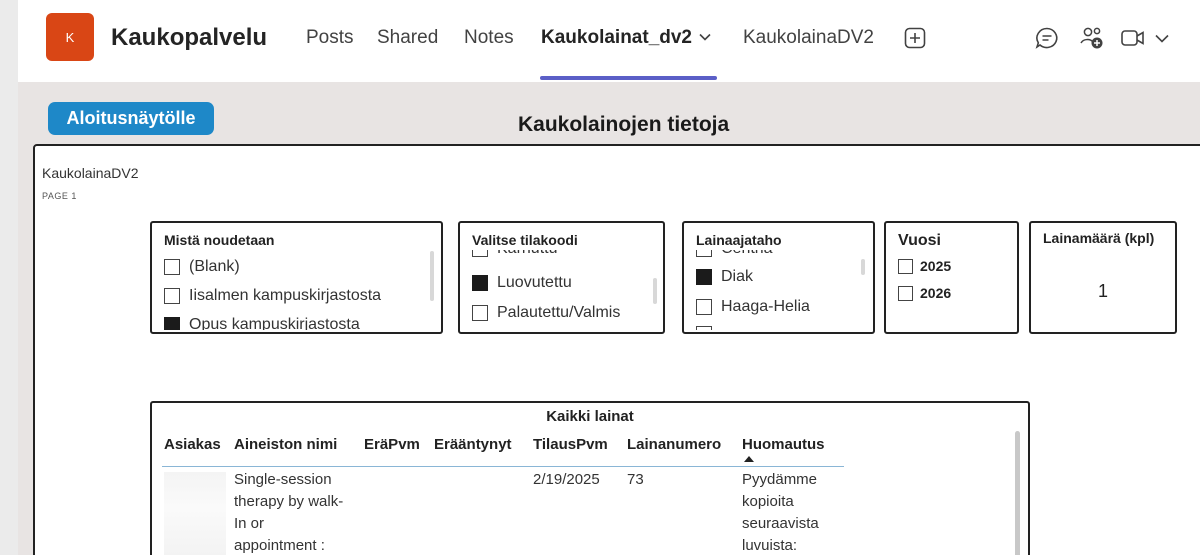 This screenshot has height=555, width=1200. I want to click on slicer-option-label: 2025, so click(936, 266).